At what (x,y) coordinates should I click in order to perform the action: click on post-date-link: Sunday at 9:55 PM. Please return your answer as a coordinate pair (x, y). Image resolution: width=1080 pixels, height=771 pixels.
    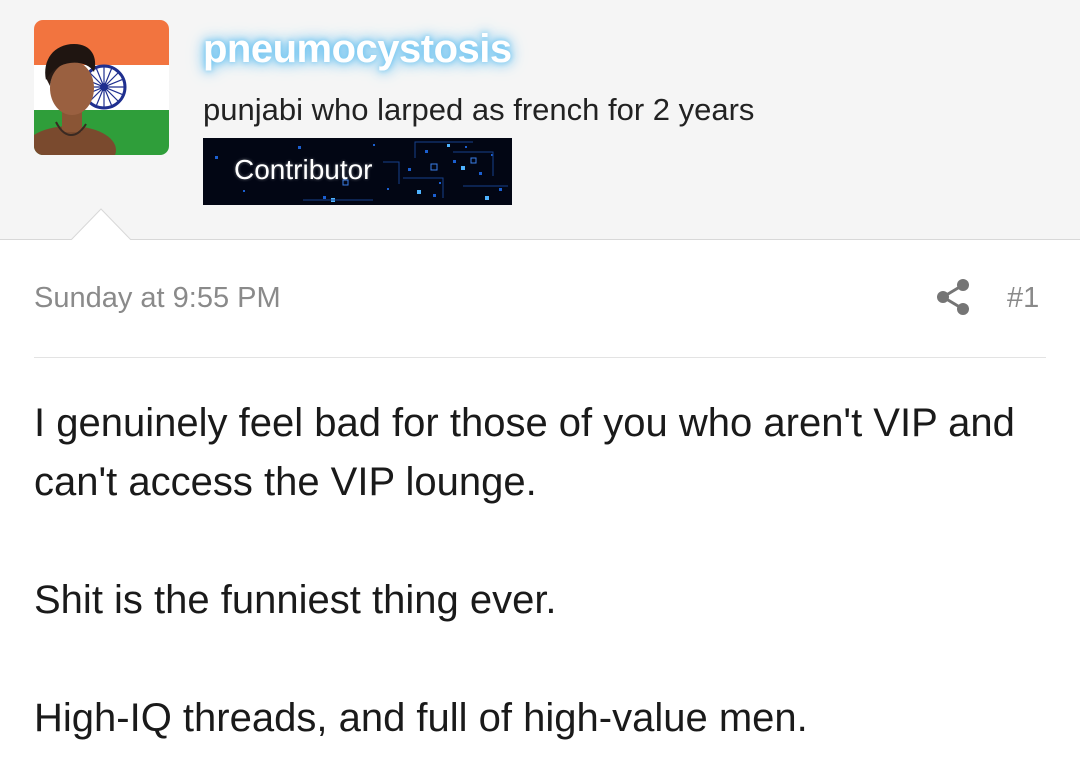
    Looking at the image, I should click on (157, 298).